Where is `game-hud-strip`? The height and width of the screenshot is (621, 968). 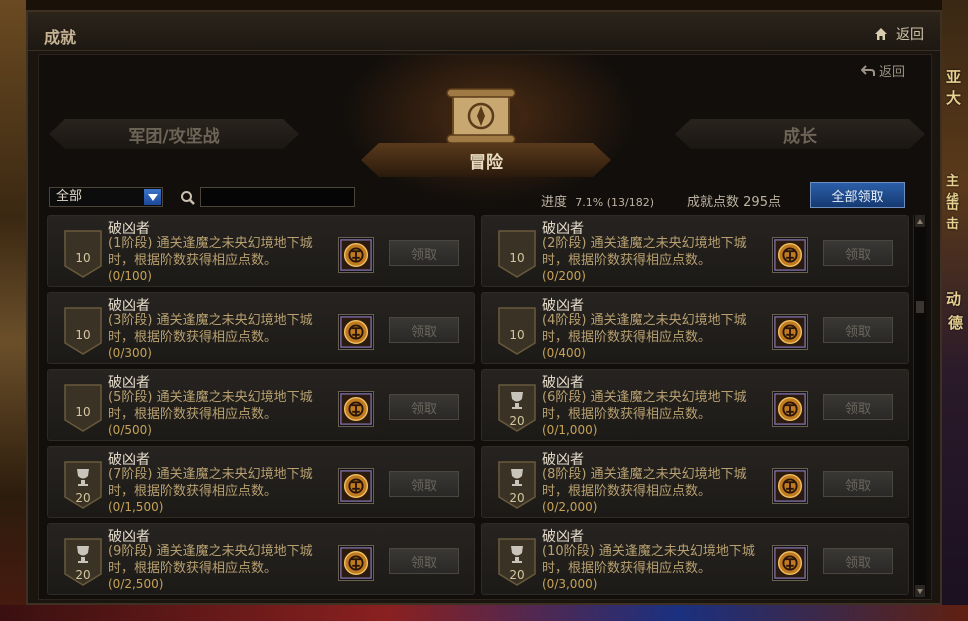 game-hud-strip is located at coordinates (484, 613).